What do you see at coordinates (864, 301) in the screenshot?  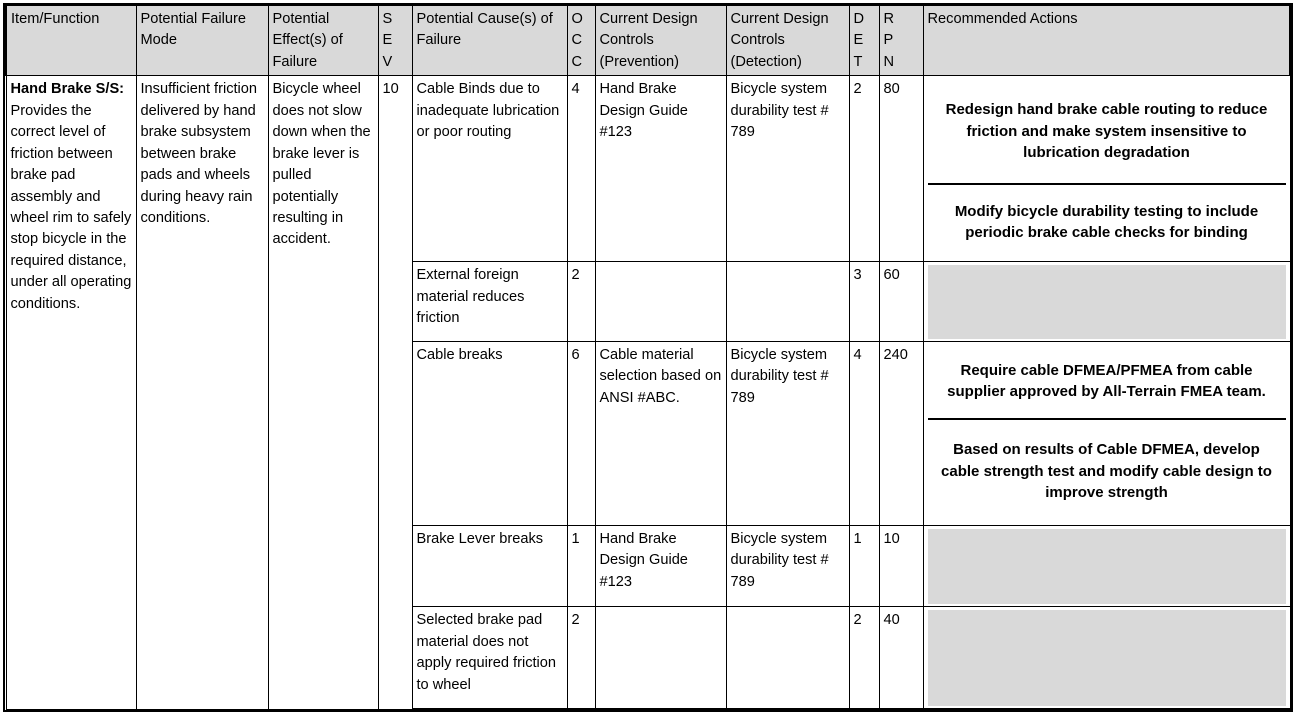 I see `cell-detection-rating: 3` at bounding box center [864, 301].